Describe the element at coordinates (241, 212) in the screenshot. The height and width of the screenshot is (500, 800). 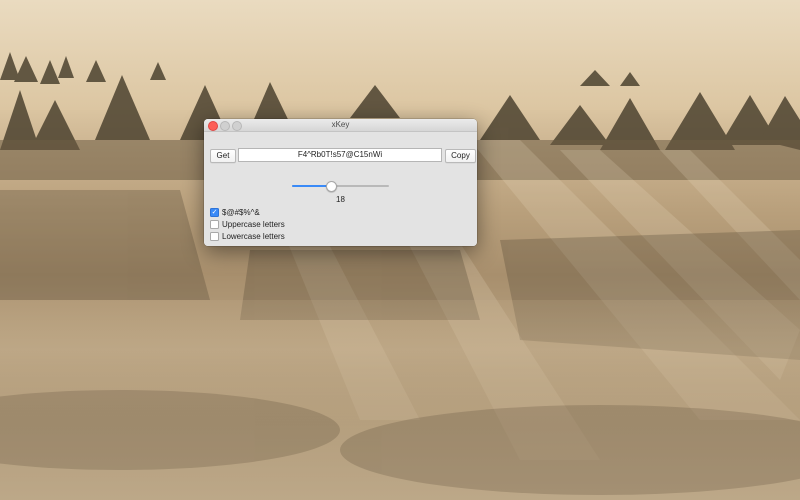
I see `option-symbols-label: $@#$%^&` at that location.